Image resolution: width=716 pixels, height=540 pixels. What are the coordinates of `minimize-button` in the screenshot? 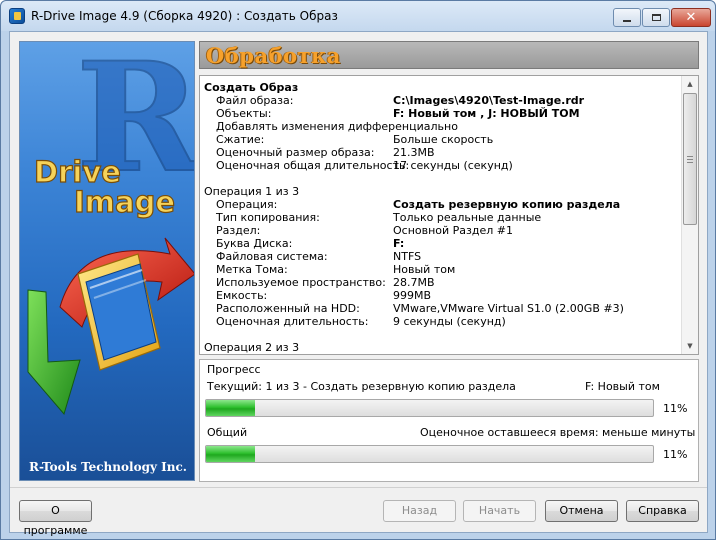 It's located at (627, 17).